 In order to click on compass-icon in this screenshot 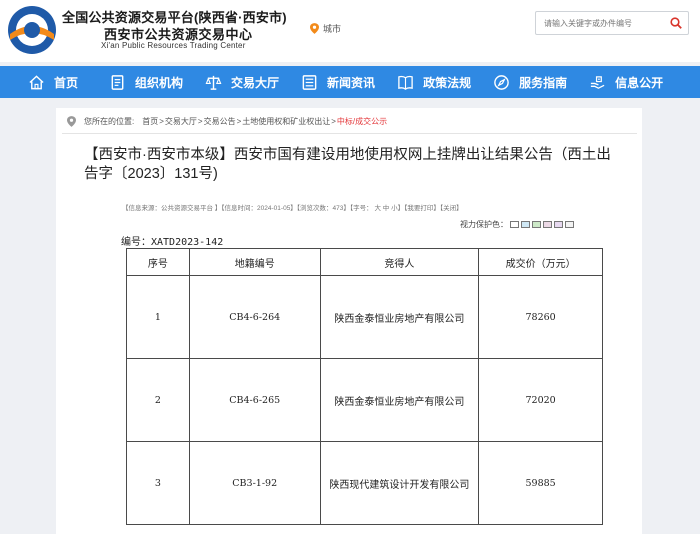, I will do `click(501, 82)`.